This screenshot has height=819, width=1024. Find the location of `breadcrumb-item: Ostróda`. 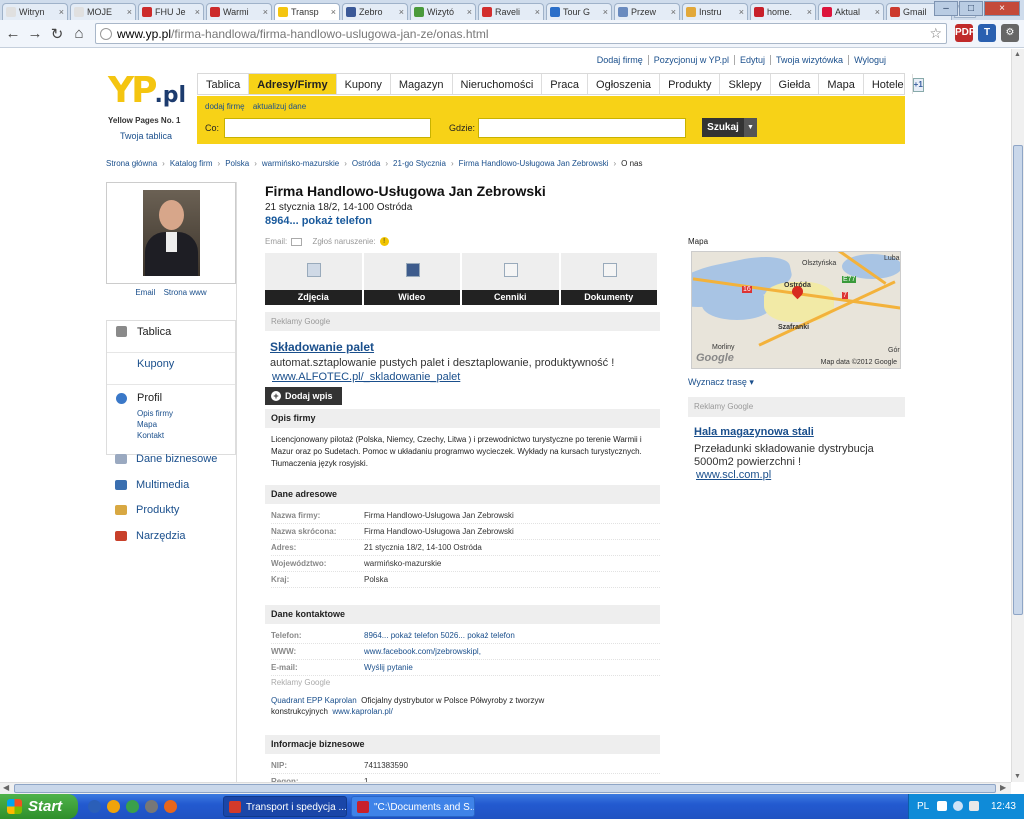

breadcrumb-item: Ostróda is located at coordinates (366, 163).